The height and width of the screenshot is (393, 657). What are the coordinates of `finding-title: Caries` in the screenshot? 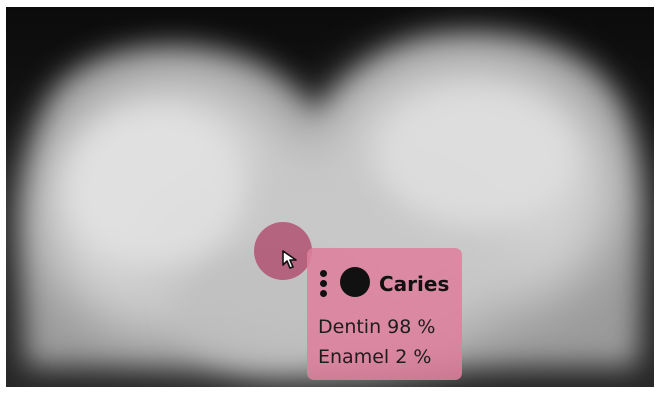 It's located at (414, 284).